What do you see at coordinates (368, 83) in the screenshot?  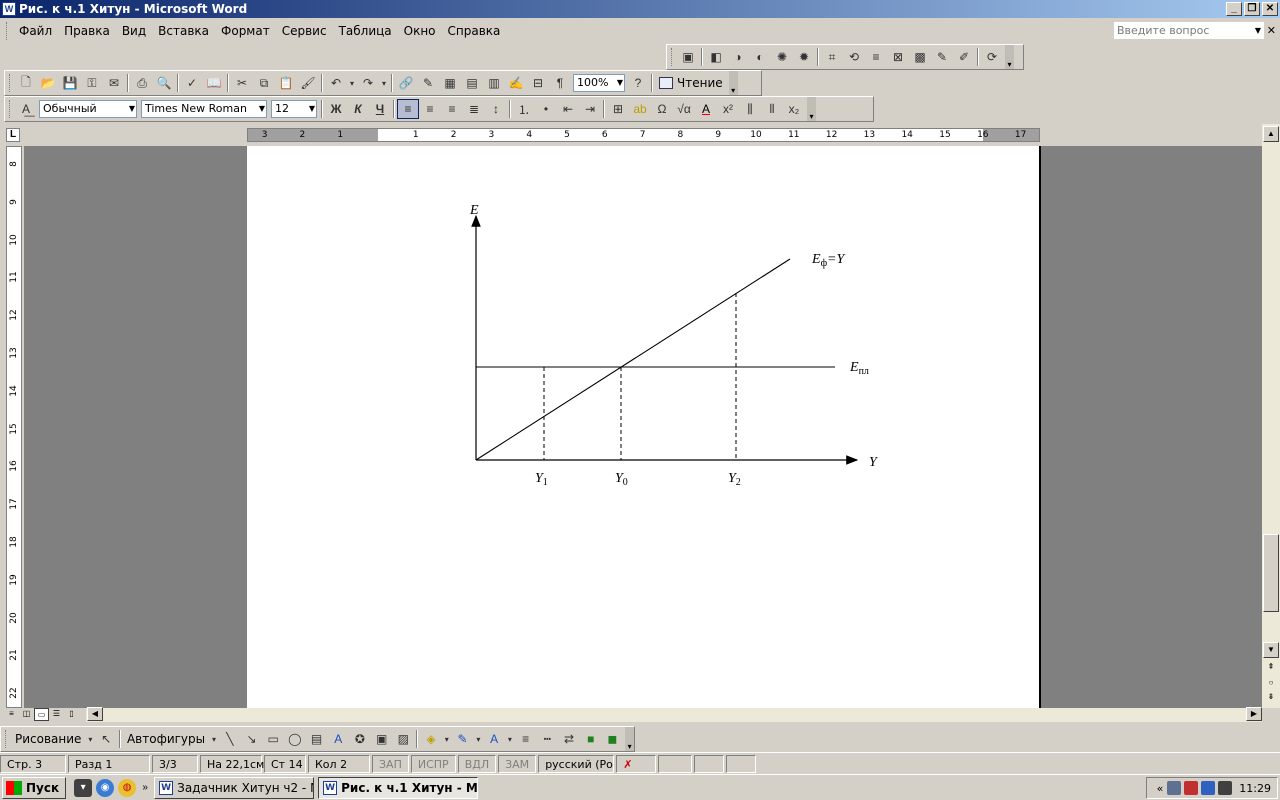 I see `redo-icon: ↷` at bounding box center [368, 83].